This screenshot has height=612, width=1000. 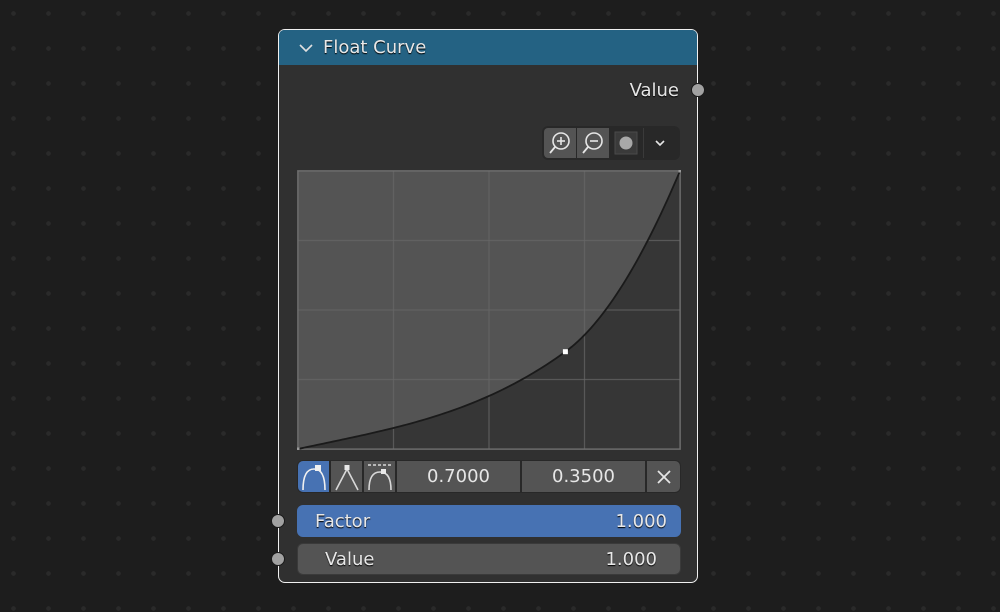 I want to click on vector-handle-button, so click(x=346, y=476).